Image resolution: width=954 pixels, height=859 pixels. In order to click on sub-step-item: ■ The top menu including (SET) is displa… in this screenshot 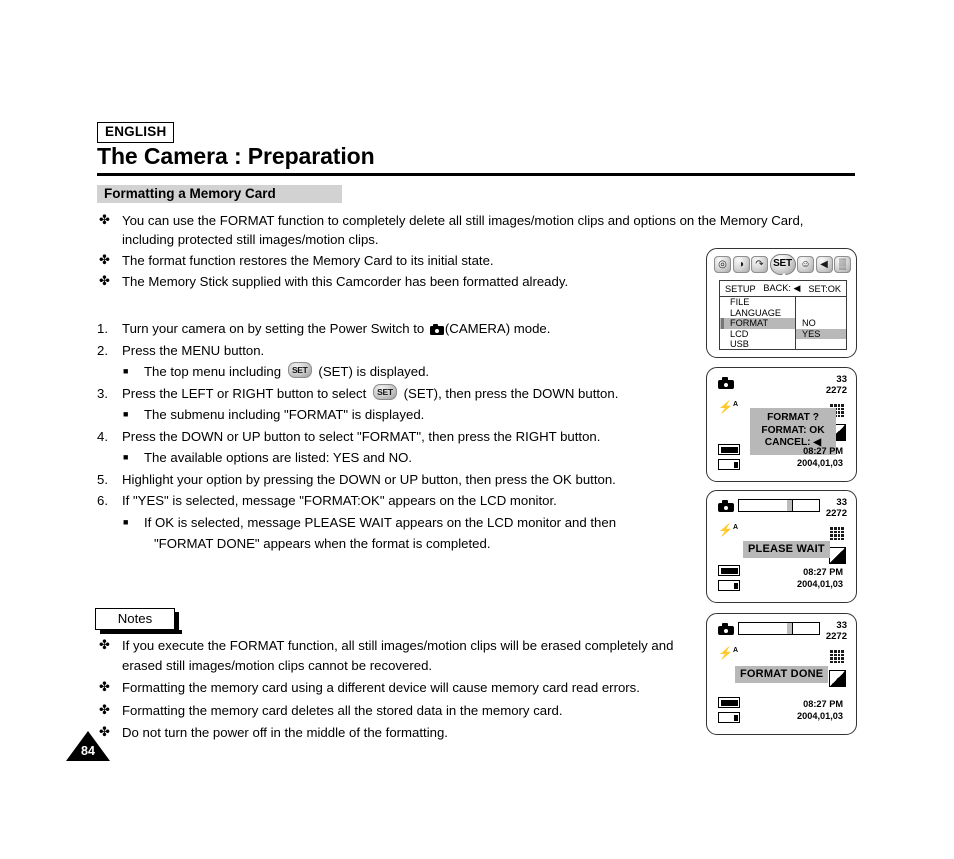, I will do `click(397, 372)`.